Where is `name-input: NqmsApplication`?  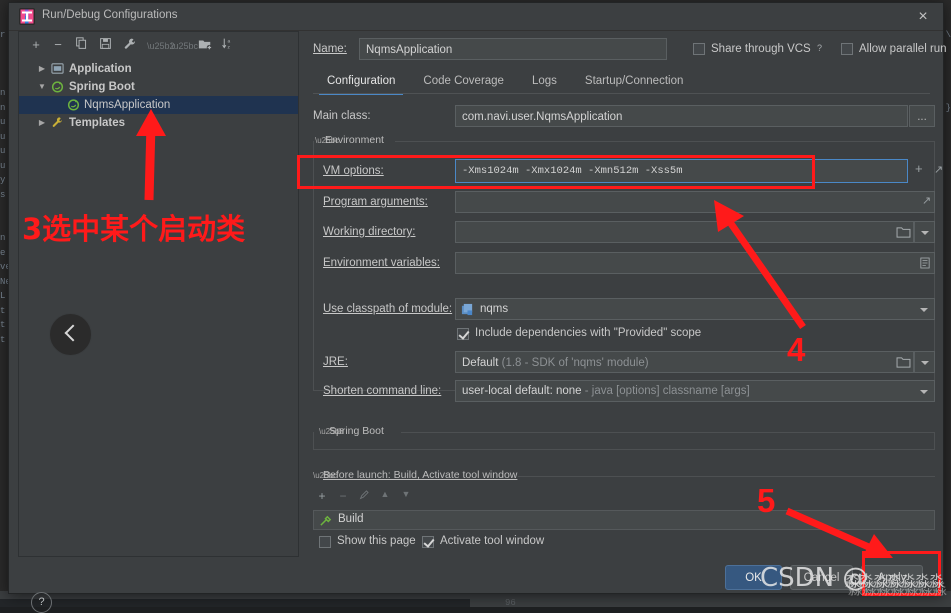
name-input: NqmsApplication is located at coordinates (513, 49).